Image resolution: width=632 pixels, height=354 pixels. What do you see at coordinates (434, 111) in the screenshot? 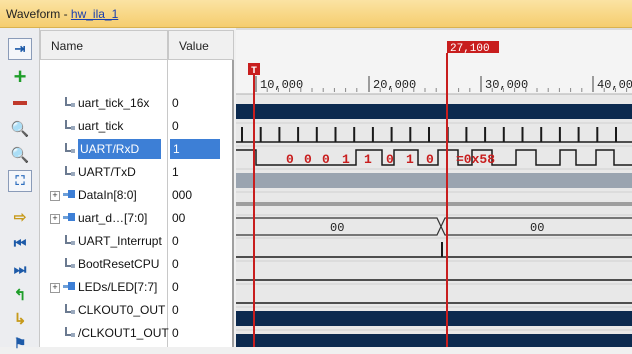
I see `trace-uart-tick-16x` at bounding box center [434, 111].